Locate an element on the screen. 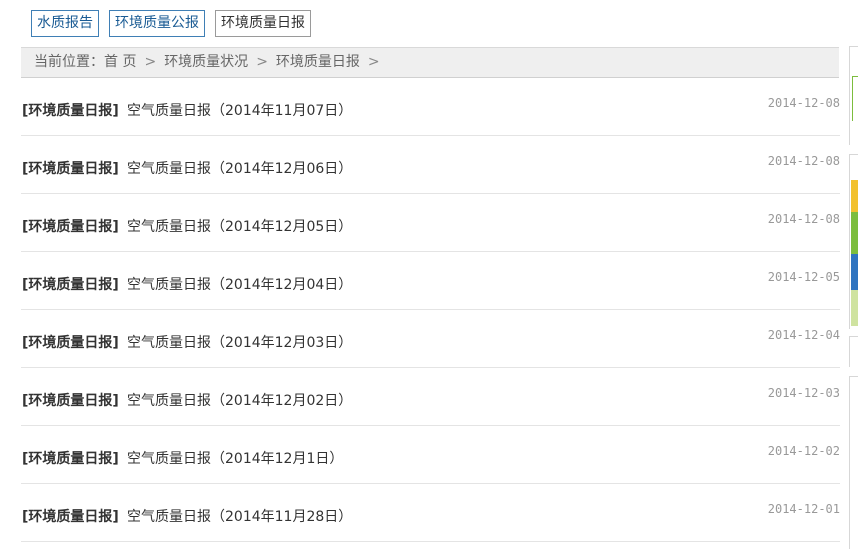  right-sidebar-edge is located at coordinates (853, 274).